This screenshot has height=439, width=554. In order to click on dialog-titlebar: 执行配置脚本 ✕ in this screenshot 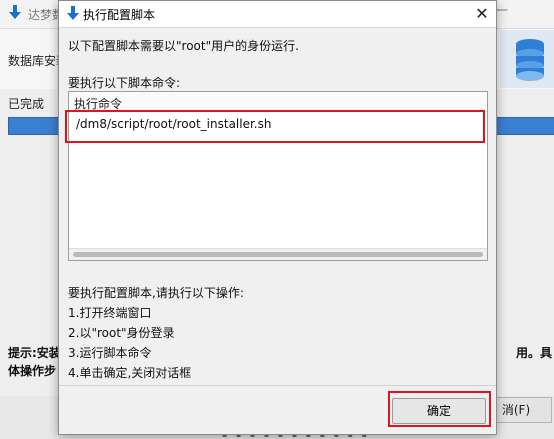, I will do `click(277, 14)`.